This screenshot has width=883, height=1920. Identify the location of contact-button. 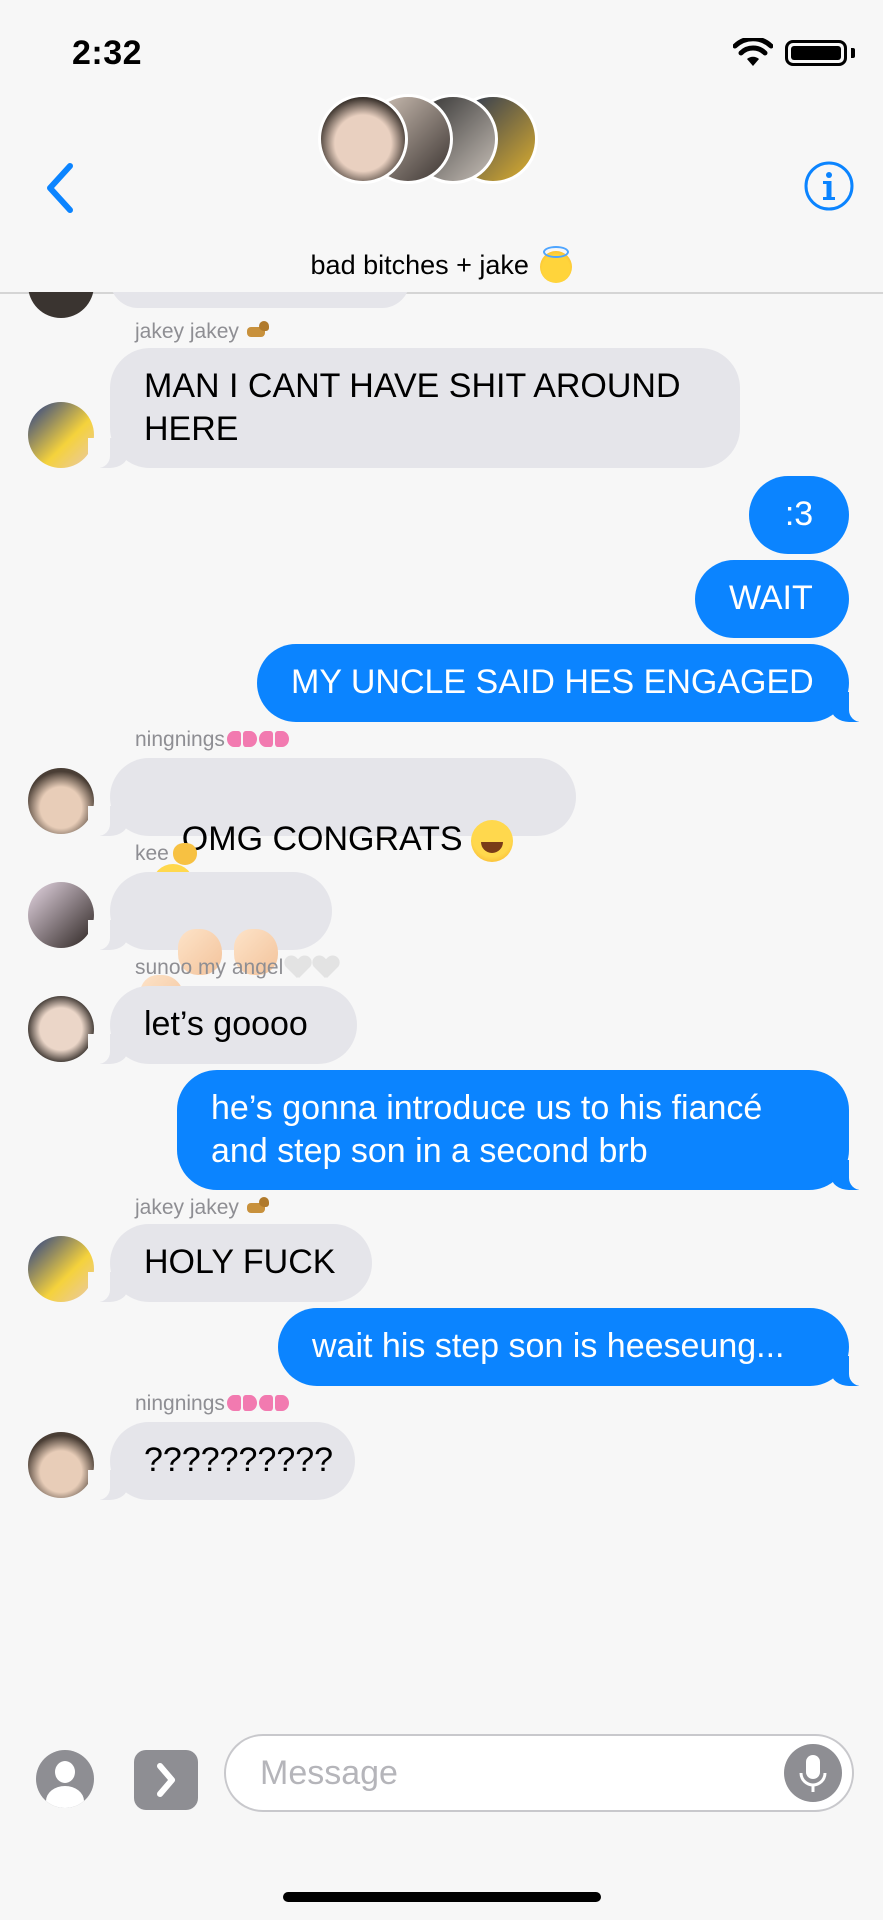
(65, 1779).